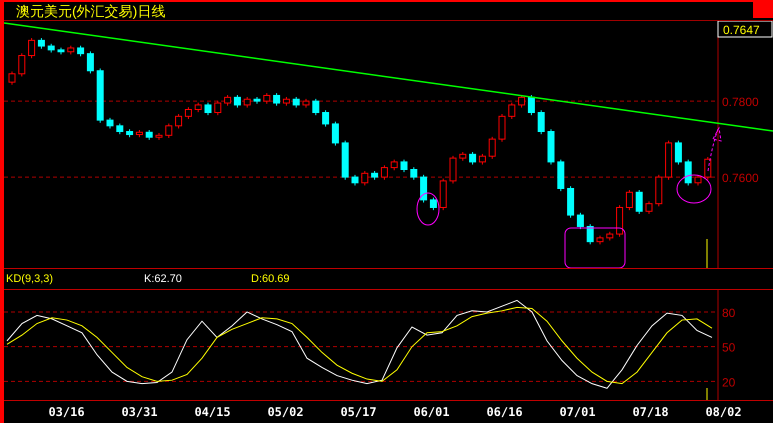 The width and height of the screenshot is (773, 423). What do you see at coordinates (431, 412) in the screenshot?
I see `date-label: 06/01` at bounding box center [431, 412].